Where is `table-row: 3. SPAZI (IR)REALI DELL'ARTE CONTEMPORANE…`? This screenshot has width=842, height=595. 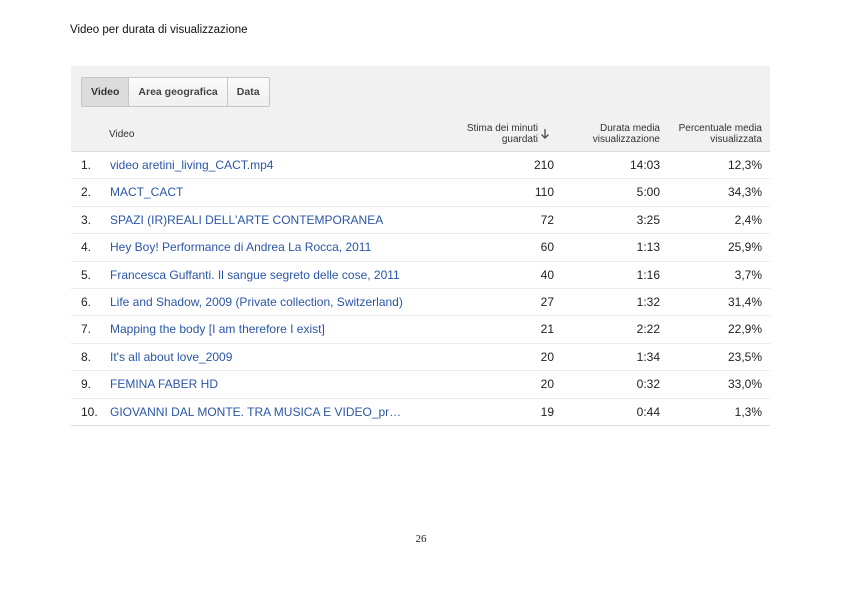 table-row: 3. SPAZI (IR)REALI DELL'ARTE CONTEMPORANE… is located at coordinates (420, 221).